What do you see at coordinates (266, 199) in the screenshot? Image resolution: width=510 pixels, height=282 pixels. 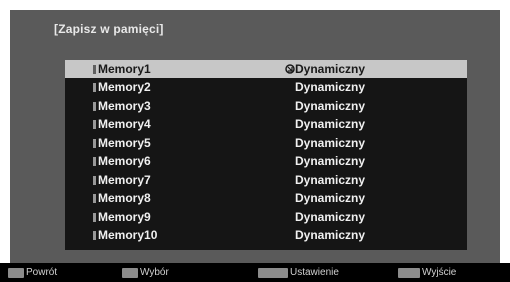 I see `memory-row-8: Memory8 Dynamiczny` at bounding box center [266, 199].